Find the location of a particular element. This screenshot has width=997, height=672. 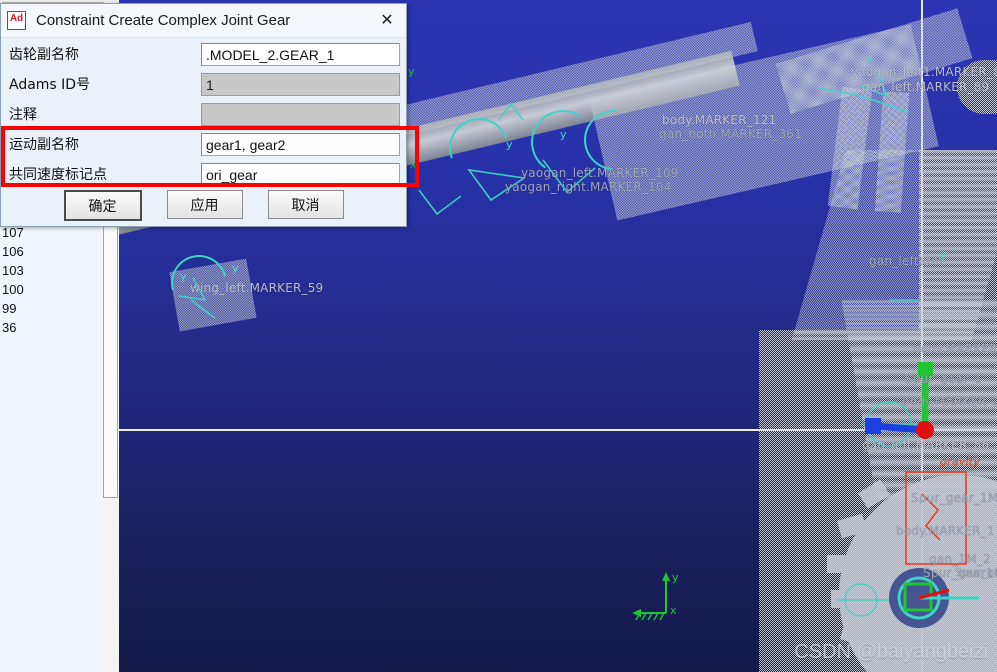

close-icon: ✕ is located at coordinates (387, 21).